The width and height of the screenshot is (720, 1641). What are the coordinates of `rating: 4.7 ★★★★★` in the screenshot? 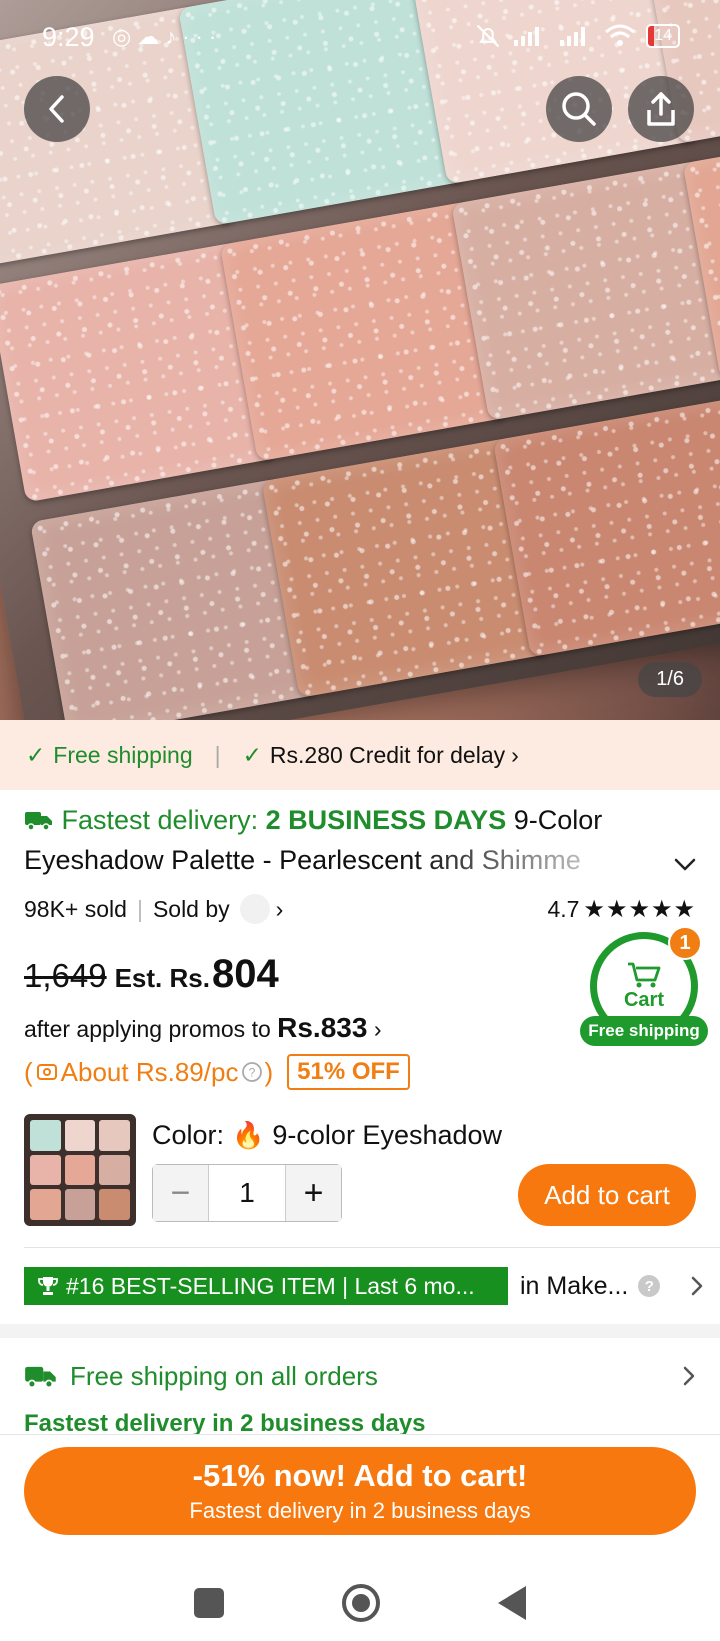 It's located at (621, 909).